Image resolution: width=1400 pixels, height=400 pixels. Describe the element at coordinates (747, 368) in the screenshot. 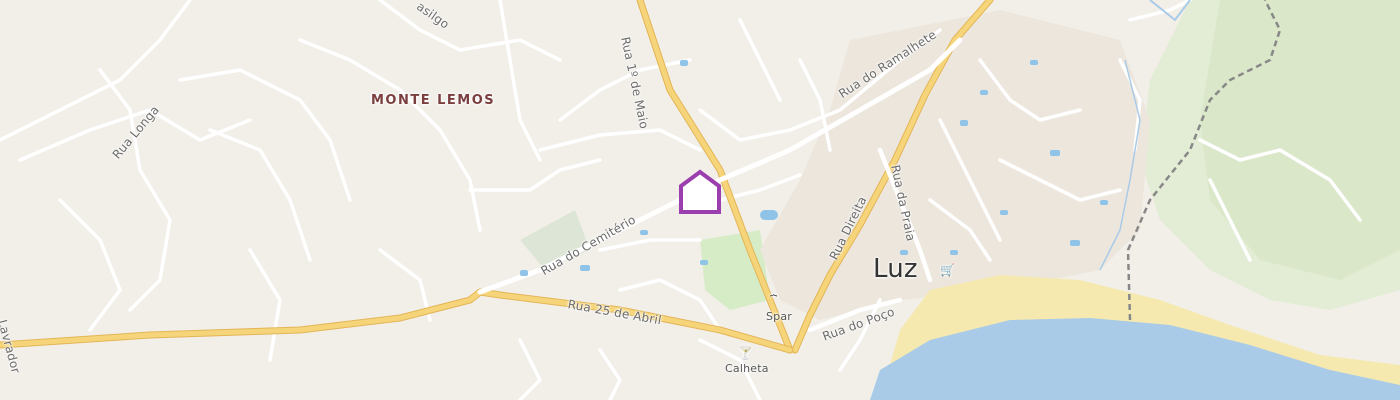

I see `poi-label-calheta: Calheta` at that location.